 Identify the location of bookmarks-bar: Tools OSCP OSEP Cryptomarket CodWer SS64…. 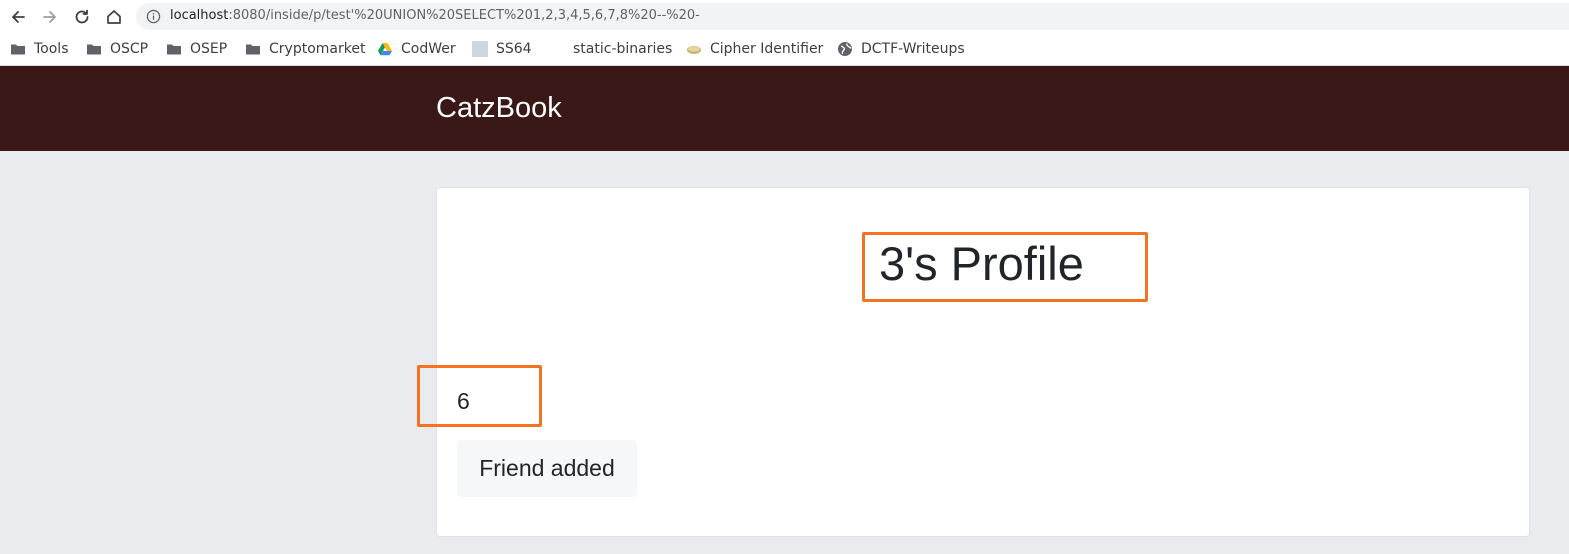
(784, 49).